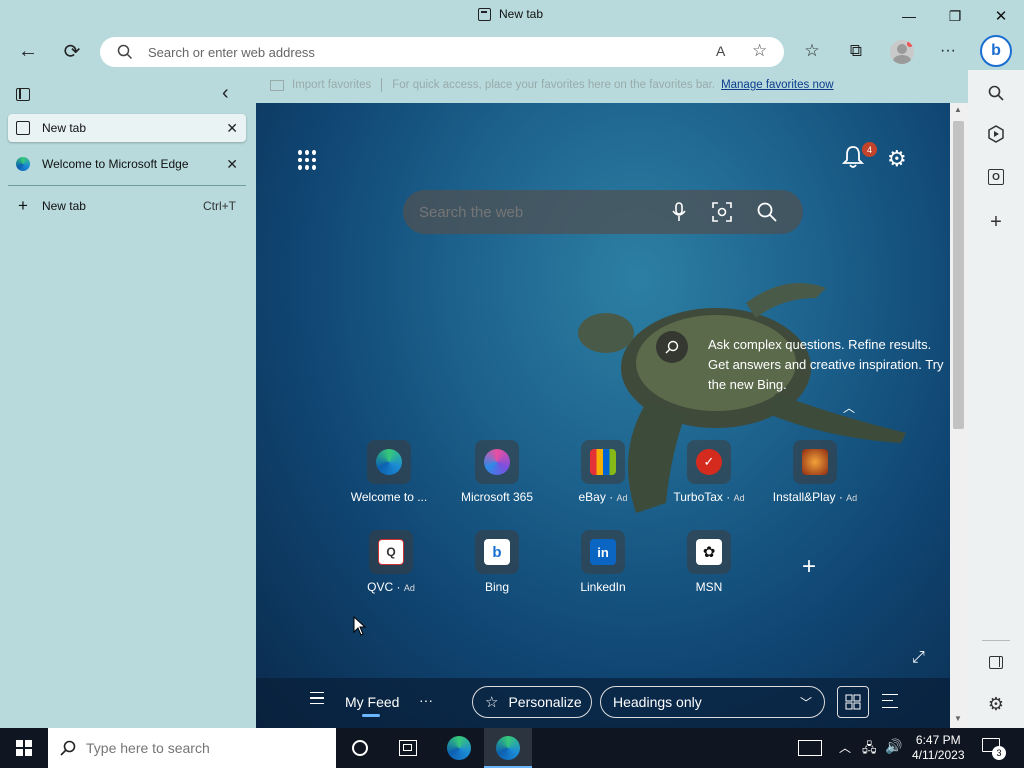  Describe the element at coordinates (958, 275) in the screenshot. I see `scroll-thumb` at that location.